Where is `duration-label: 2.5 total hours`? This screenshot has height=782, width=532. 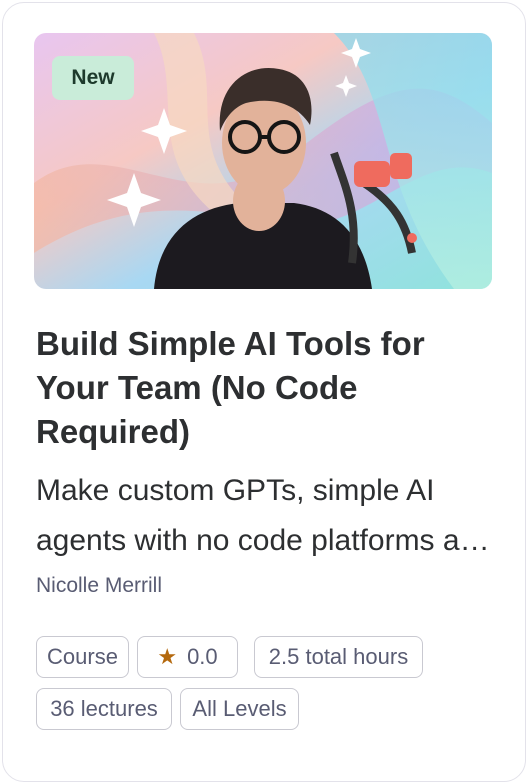
duration-label: 2.5 total hours is located at coordinates (338, 656).